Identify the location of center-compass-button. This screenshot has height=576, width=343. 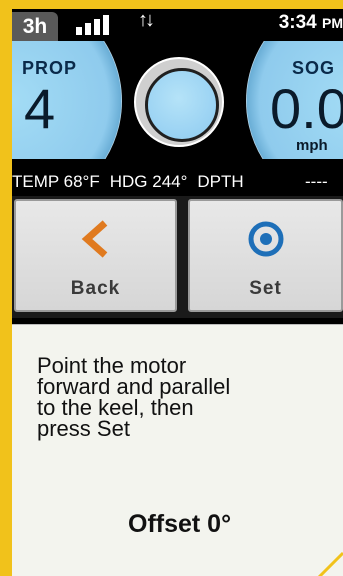
(179, 102).